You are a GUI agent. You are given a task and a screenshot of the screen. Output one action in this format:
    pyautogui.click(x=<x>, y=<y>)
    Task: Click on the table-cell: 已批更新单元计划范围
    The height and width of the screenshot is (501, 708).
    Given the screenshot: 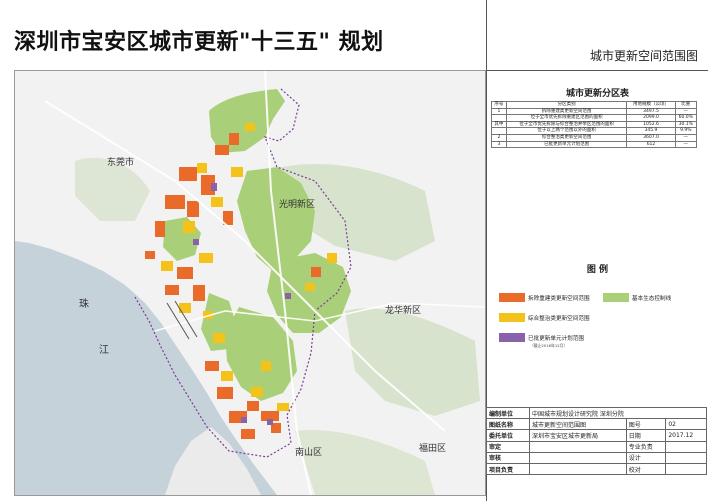 What is the action you would take?
    pyautogui.click(x=566, y=144)
    